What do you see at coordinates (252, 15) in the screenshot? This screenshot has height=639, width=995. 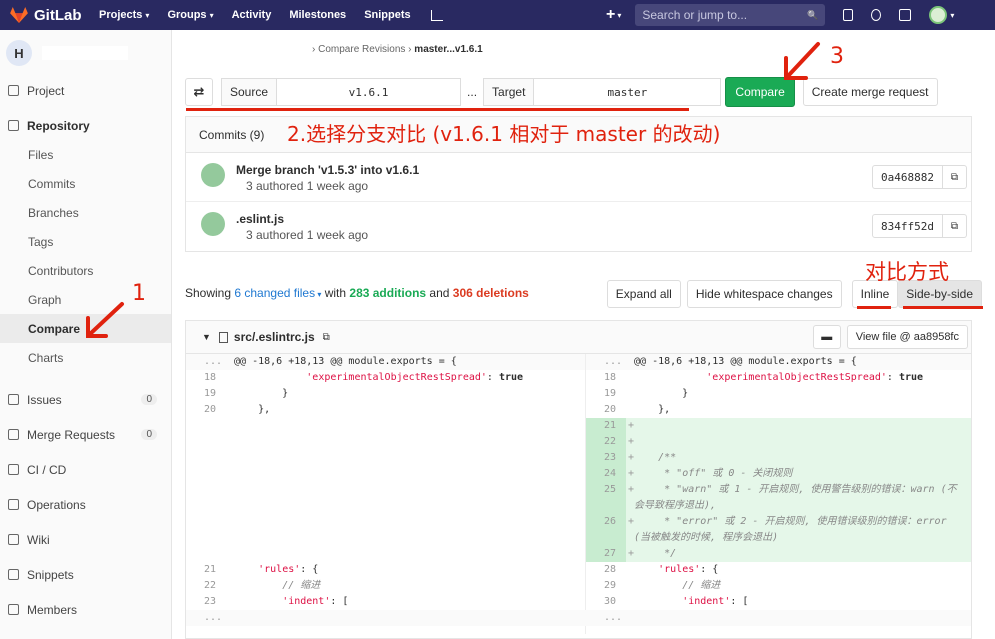 I see `nav-activity: Activity` at bounding box center [252, 15].